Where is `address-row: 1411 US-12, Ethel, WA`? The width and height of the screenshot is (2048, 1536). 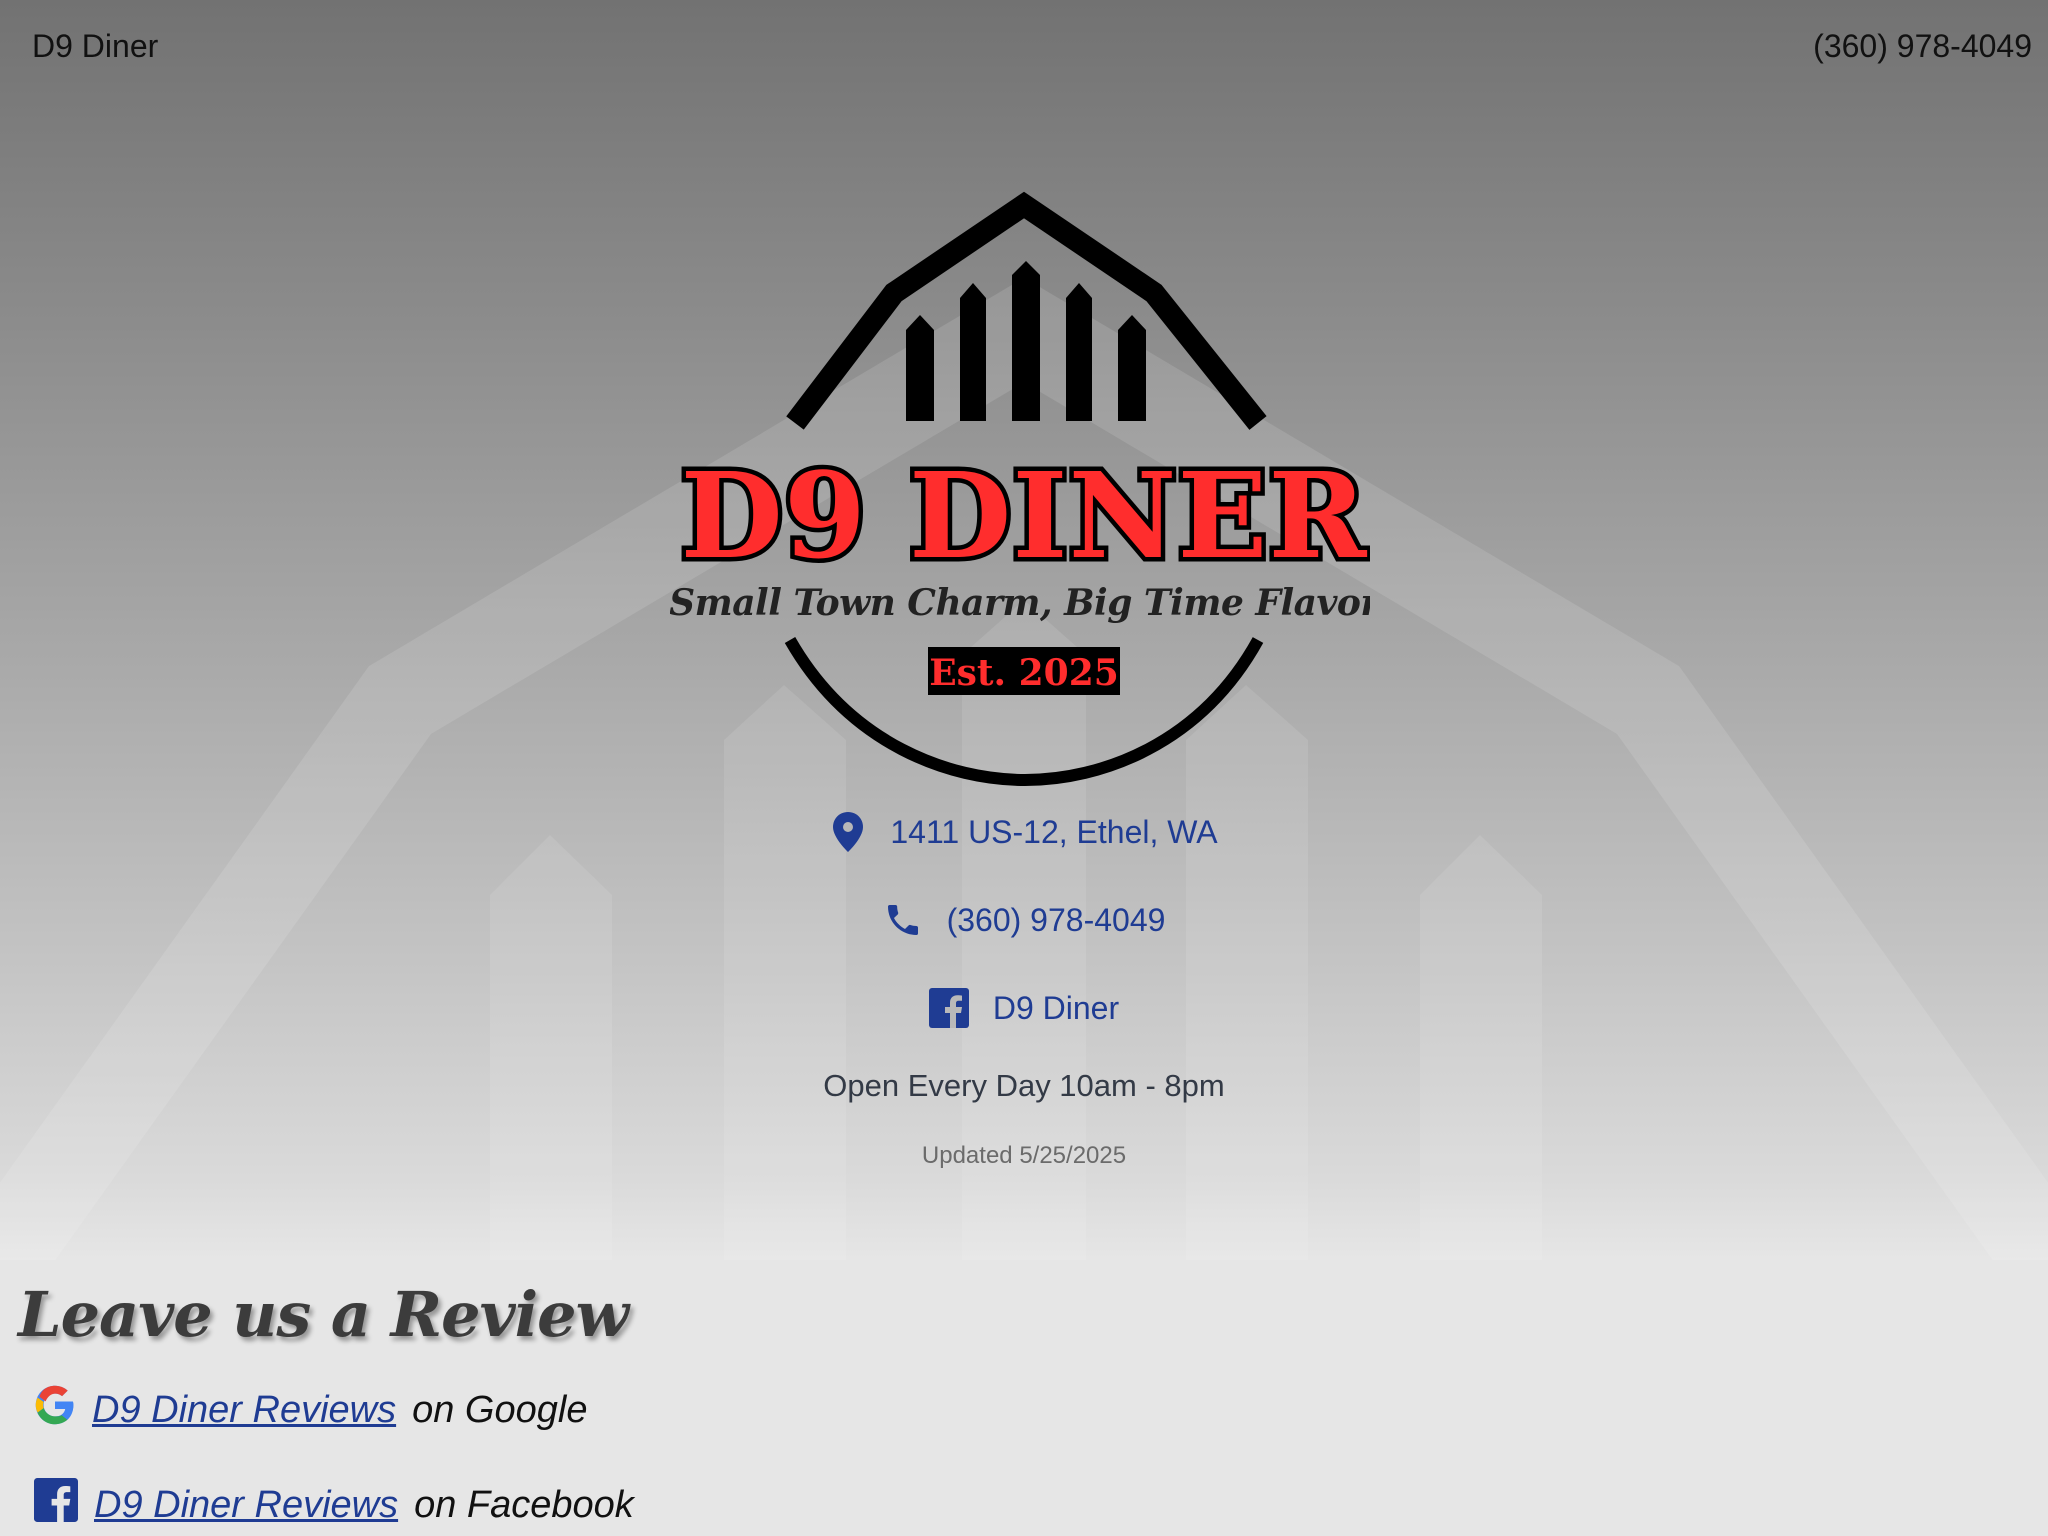
address-row: 1411 US-12, Ethel, WA is located at coordinates (1024, 832).